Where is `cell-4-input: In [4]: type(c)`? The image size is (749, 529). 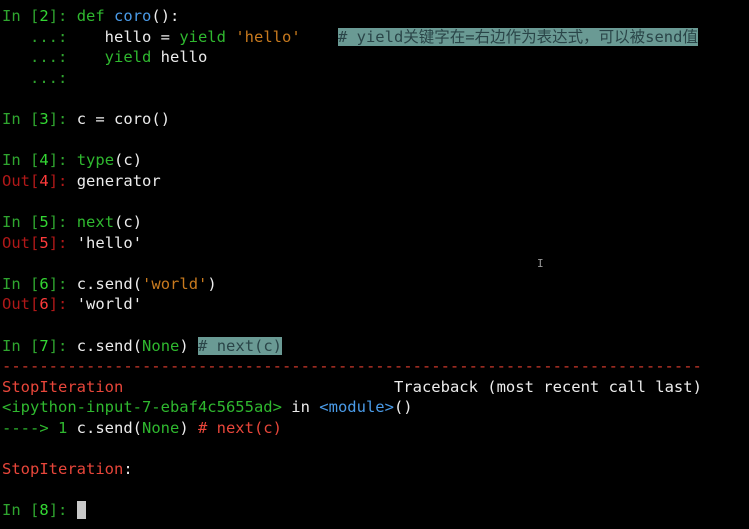 cell-4-input: In [4]: type(c) is located at coordinates (72, 160).